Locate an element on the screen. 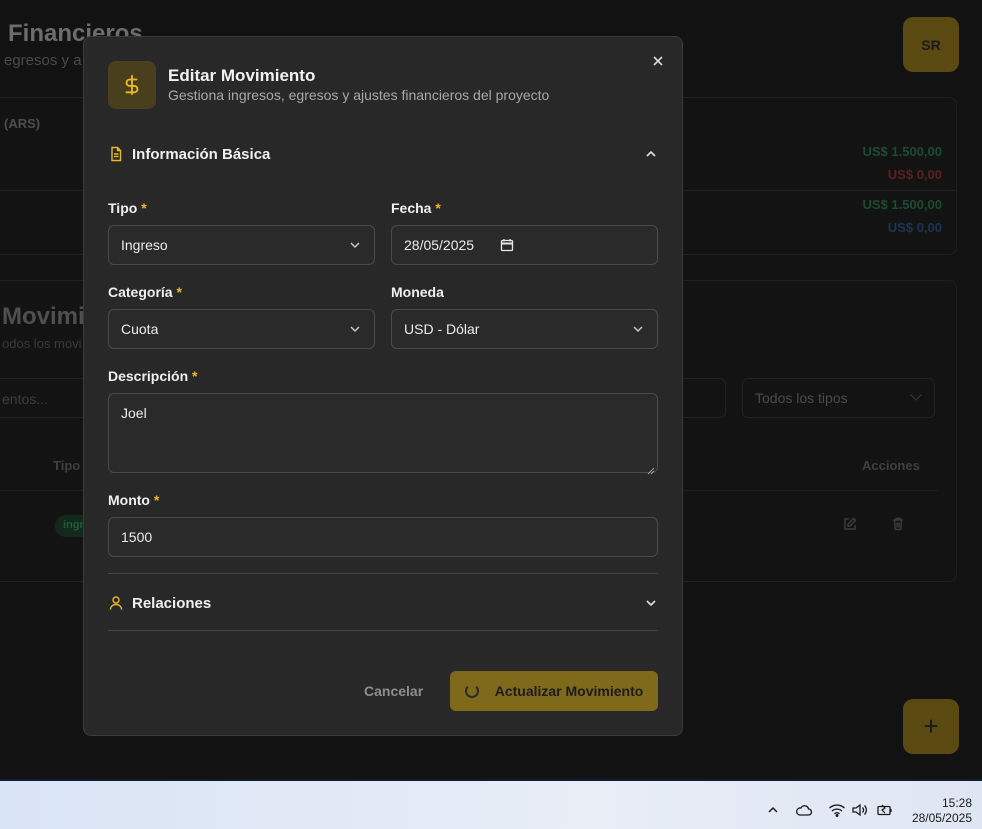 This screenshot has width=982, height=829. type-filter-select: Todos los tipos is located at coordinates (838, 398).